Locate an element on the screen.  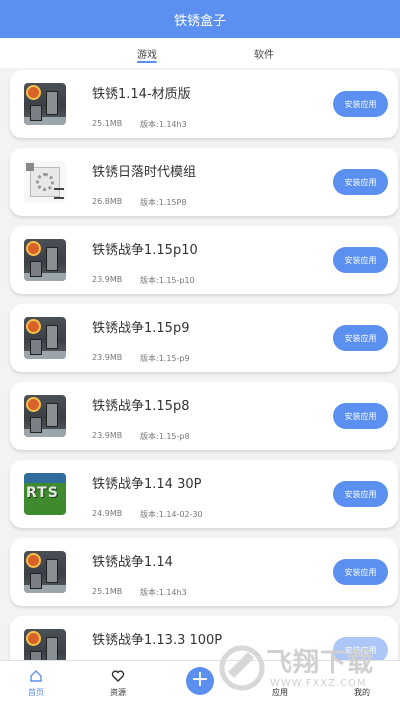
app-card: 铁锈战争1.15p9 23.9MB 版本:1.15-p9 安装应用 is located at coordinates (204, 338).